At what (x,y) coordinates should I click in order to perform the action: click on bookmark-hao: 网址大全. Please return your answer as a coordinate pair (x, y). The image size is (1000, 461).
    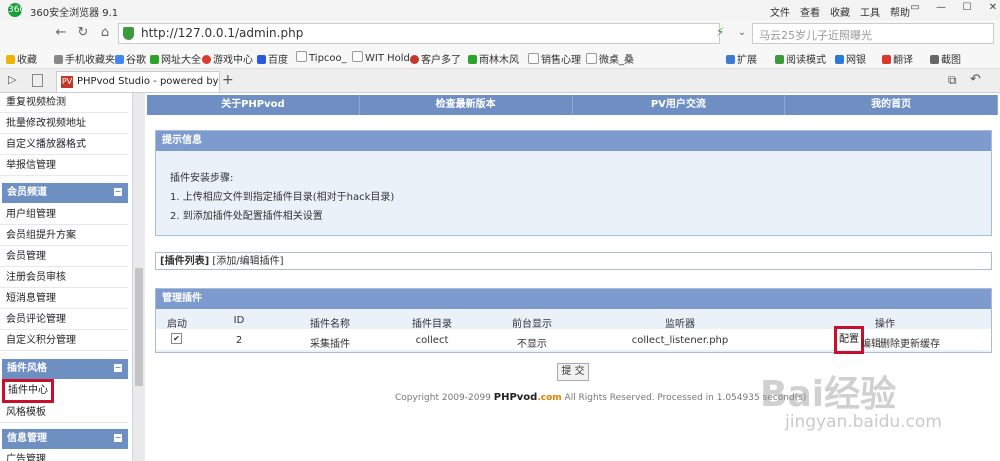
    Looking at the image, I should click on (175, 58).